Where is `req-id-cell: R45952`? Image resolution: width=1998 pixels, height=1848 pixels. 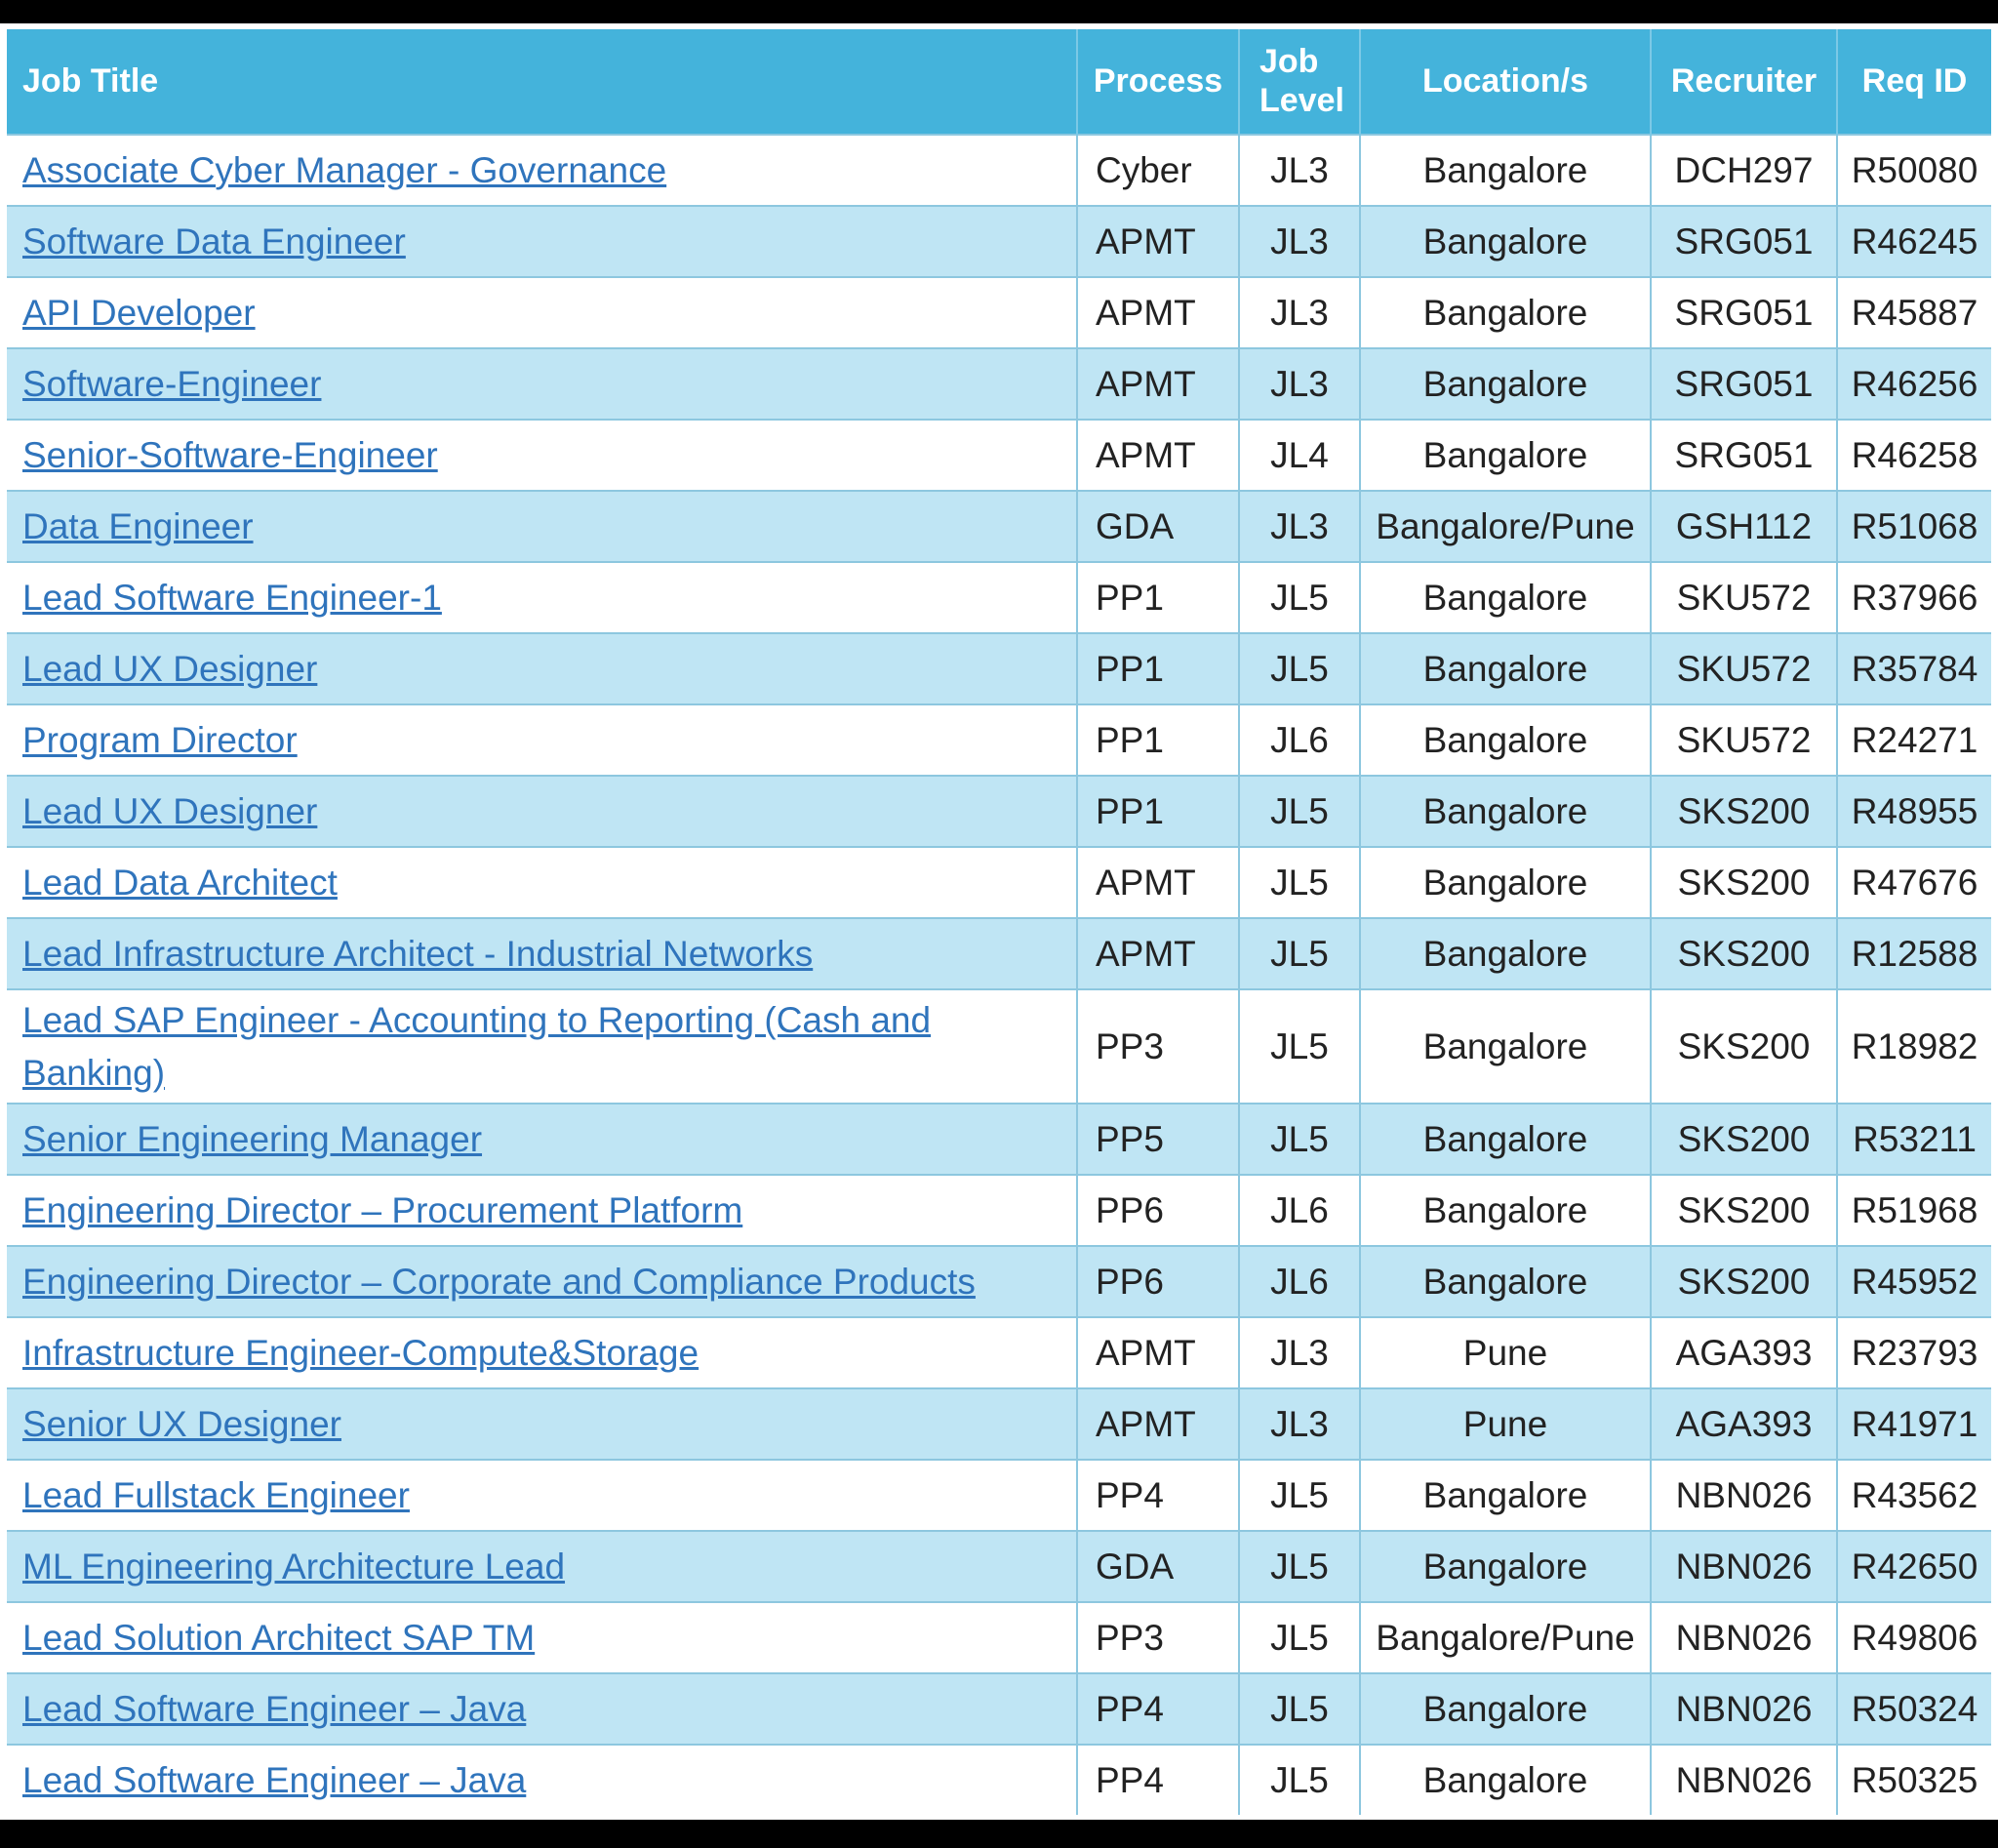
req-id-cell: R45952 is located at coordinates (1914, 1281).